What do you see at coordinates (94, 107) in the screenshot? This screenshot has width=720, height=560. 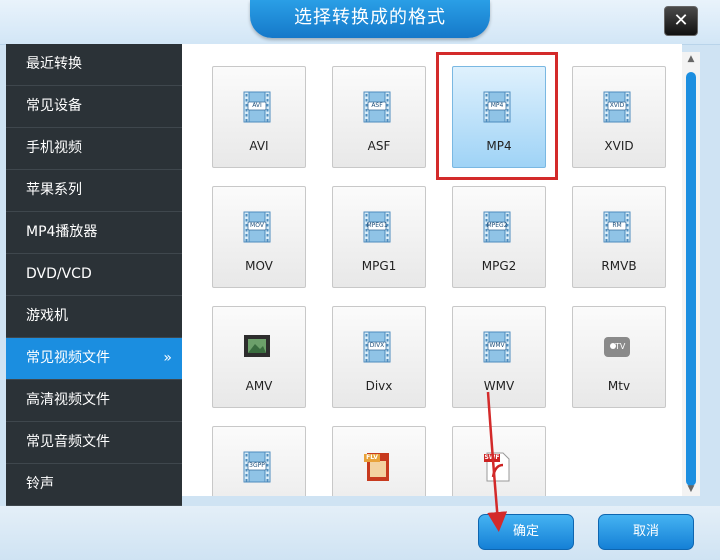 I see `sidebar-item-common-devices: 常见设备` at bounding box center [94, 107].